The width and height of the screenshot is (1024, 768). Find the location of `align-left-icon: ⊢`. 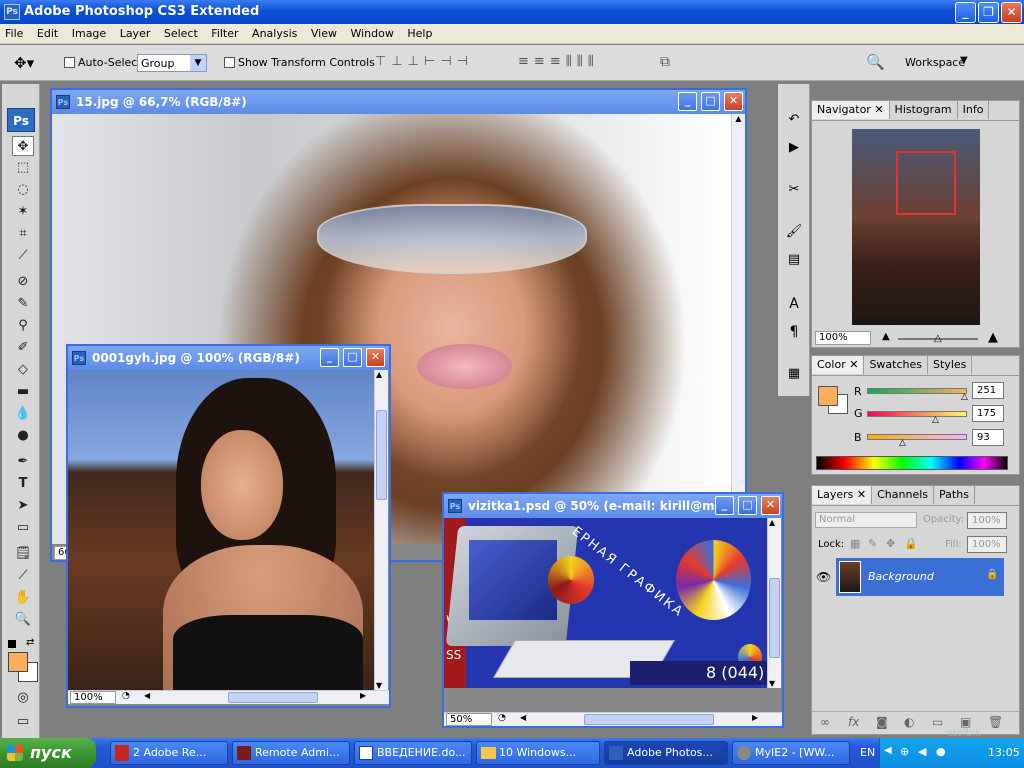

align-left-icon: ⊢ is located at coordinates (432, 61).